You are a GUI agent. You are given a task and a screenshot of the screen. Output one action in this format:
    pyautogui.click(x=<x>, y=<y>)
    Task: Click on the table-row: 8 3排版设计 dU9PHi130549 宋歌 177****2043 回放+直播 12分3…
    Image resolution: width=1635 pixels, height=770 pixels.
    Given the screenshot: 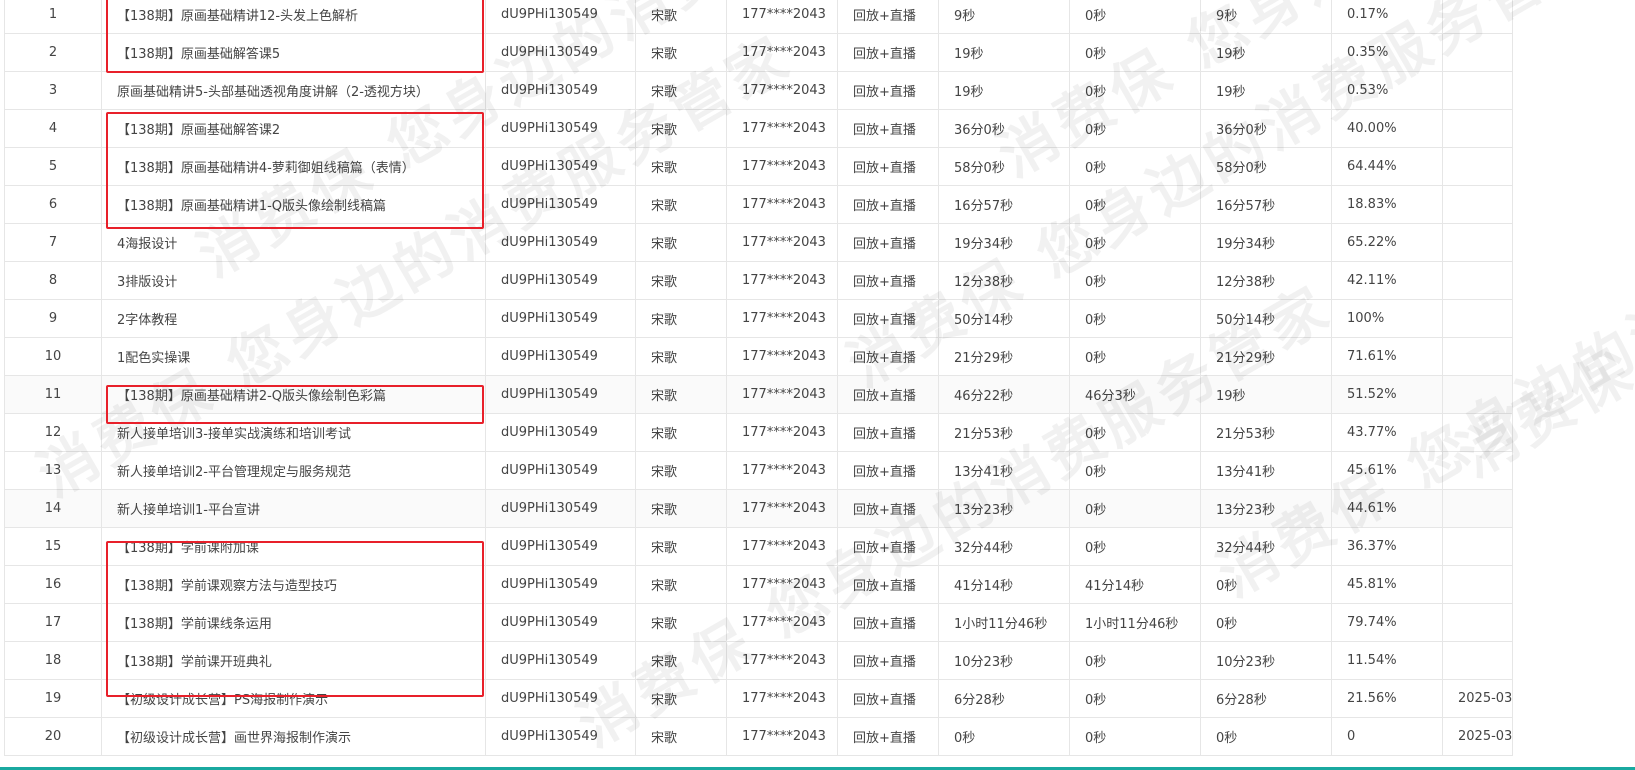 What is the action you would take?
    pyautogui.click(x=759, y=280)
    